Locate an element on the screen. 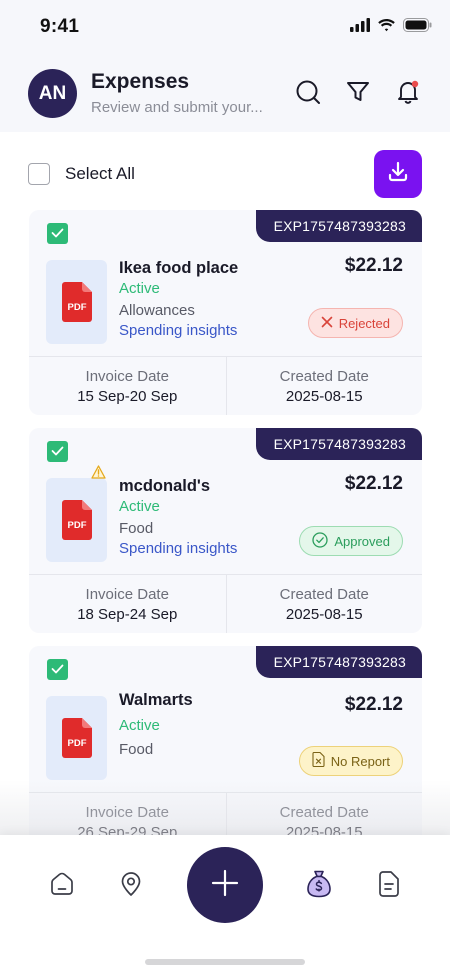 The image size is (450, 975). close-icon is located at coordinates (327, 323).